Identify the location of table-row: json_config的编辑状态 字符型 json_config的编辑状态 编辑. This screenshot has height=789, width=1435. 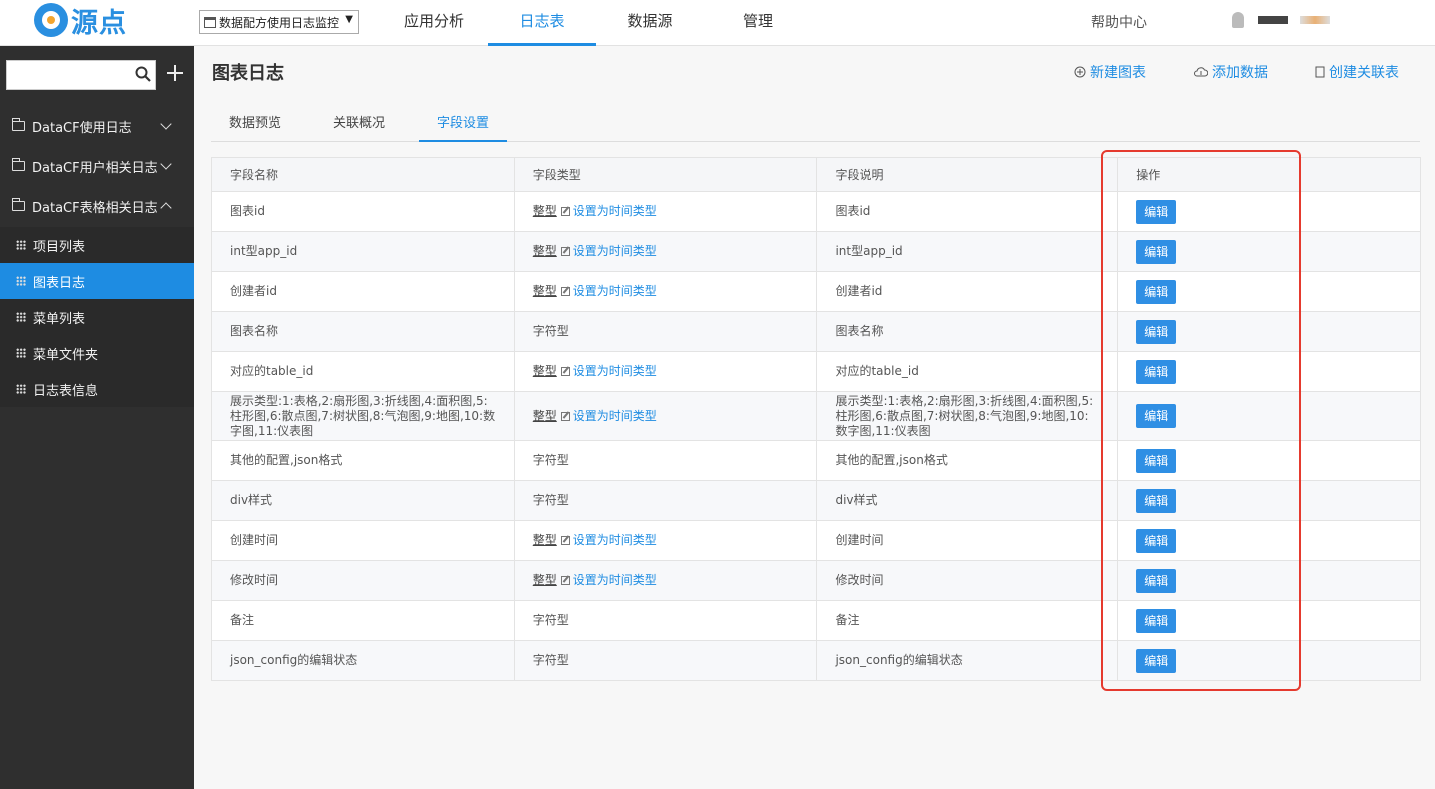
(816, 660).